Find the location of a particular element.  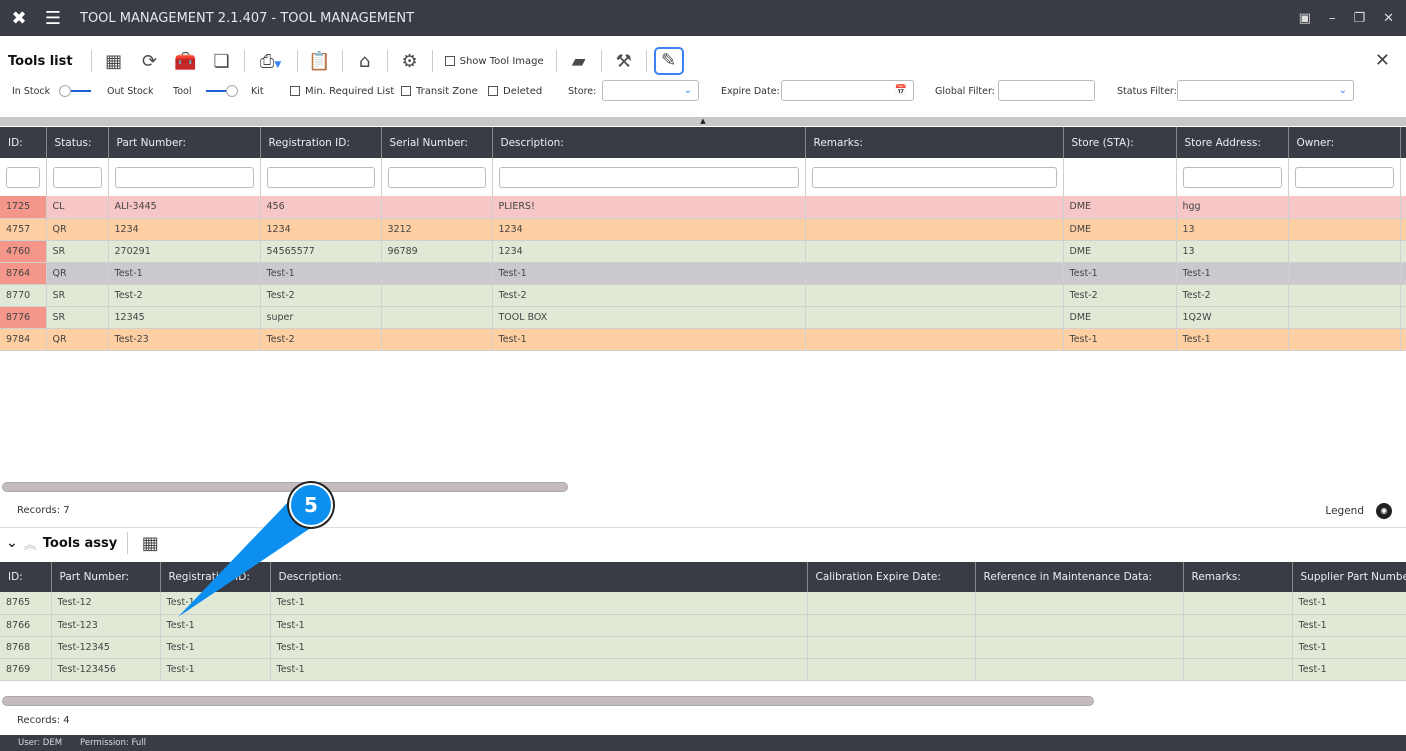

permission-status: Permission: Full is located at coordinates (113, 743).